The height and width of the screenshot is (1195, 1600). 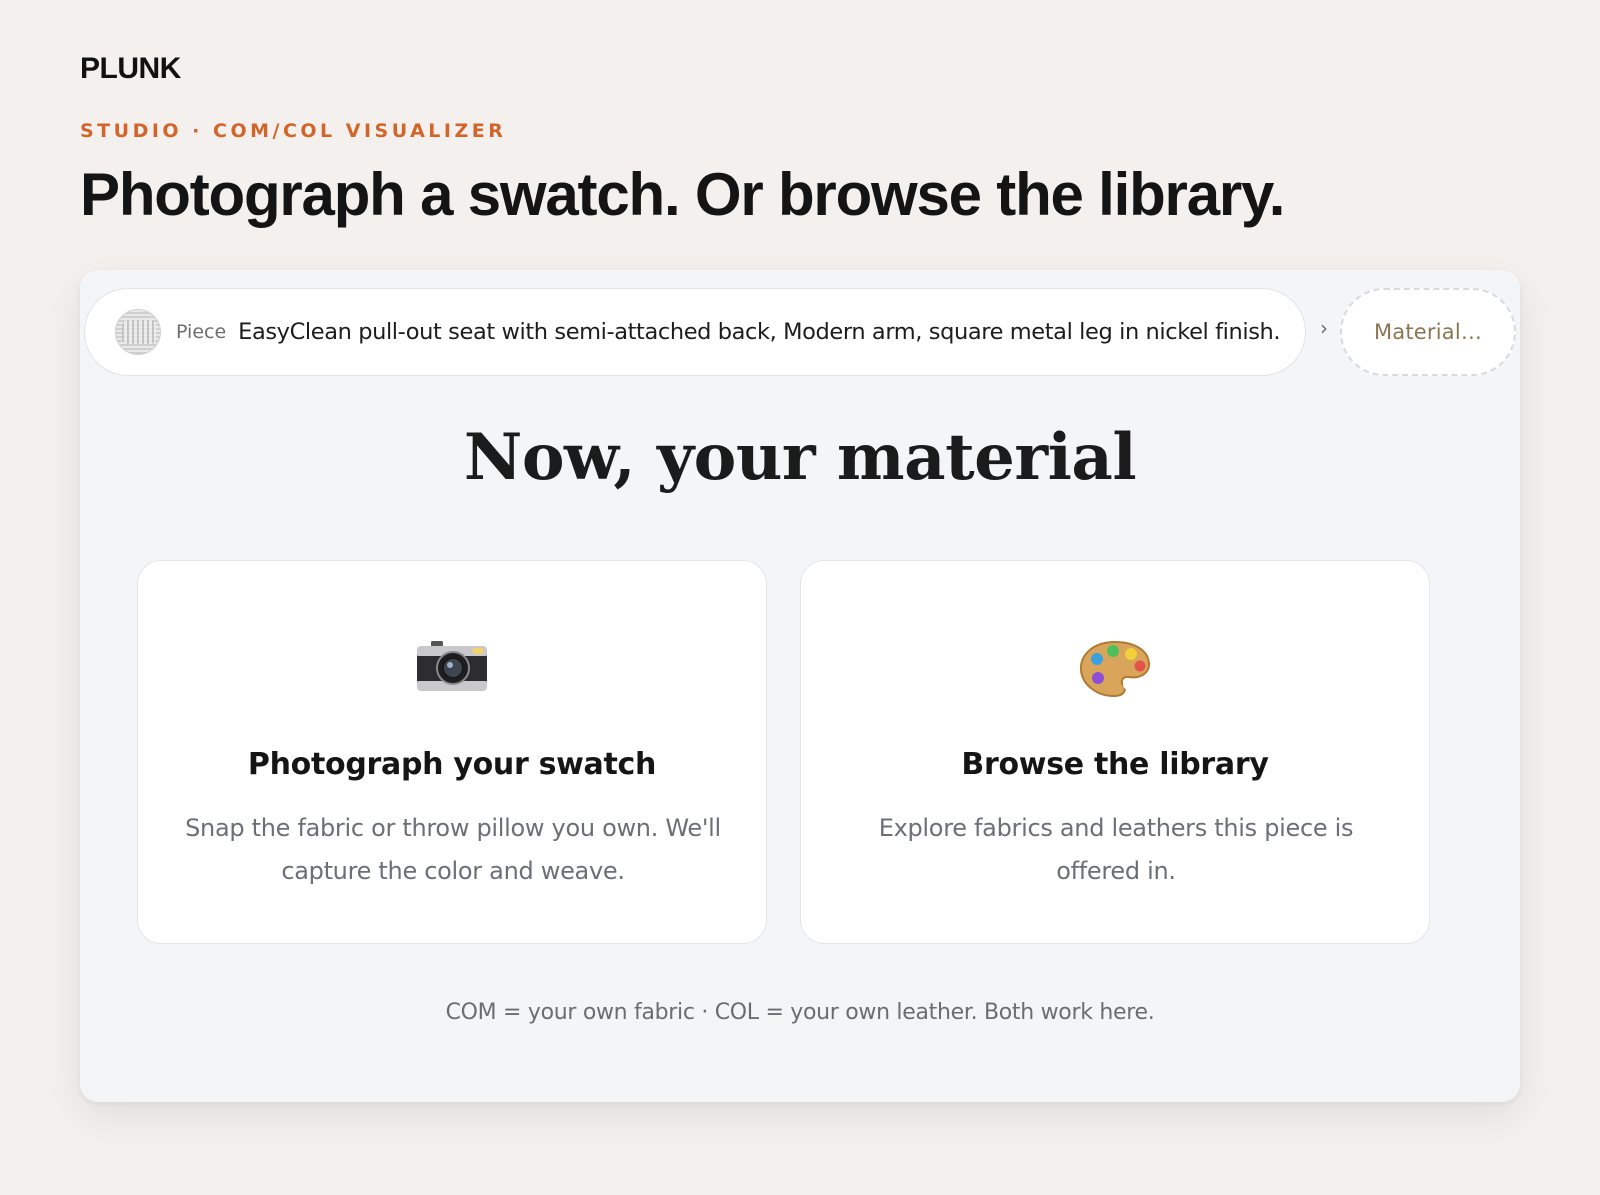 What do you see at coordinates (1115, 764) in the screenshot?
I see `card-title: Browse the library` at bounding box center [1115, 764].